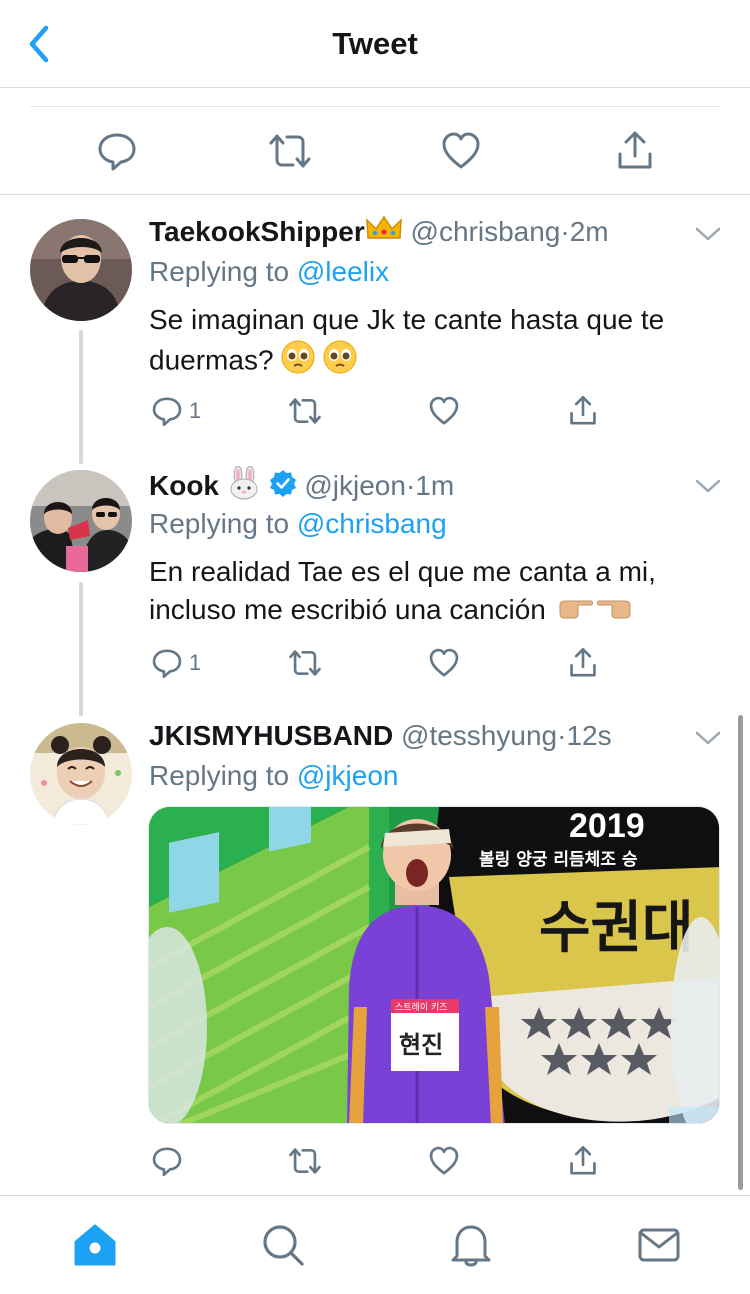 The image size is (750, 1294). I want to click on pointing-left-emoji, so click(614, 612).